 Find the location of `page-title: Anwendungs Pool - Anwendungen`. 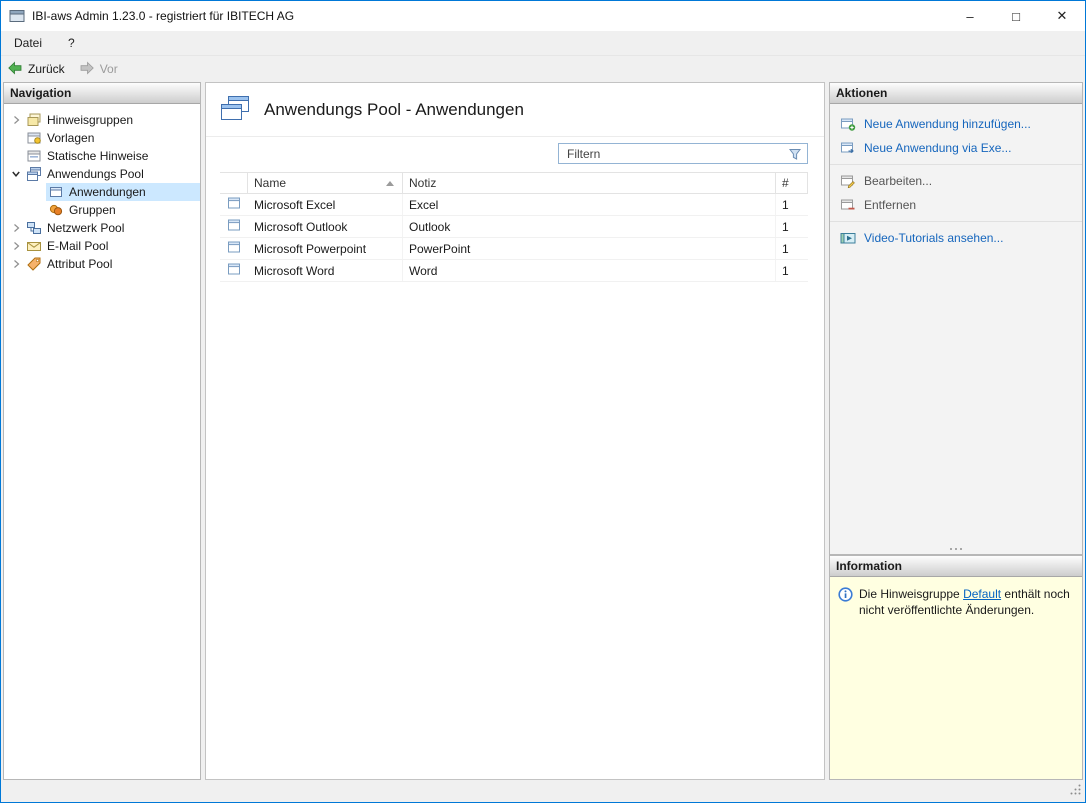

page-title: Anwendungs Pool - Anwendungen is located at coordinates (394, 109).